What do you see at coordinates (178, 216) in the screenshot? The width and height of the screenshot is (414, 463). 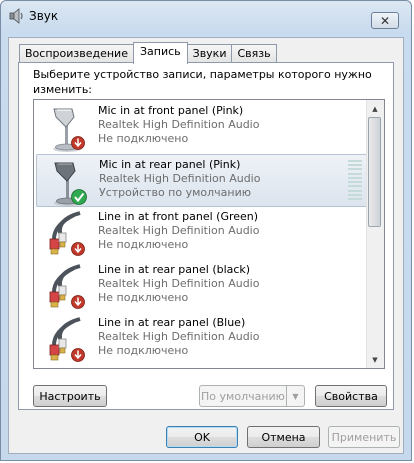 I see `device-name: Line in at front panel (Green)` at bounding box center [178, 216].